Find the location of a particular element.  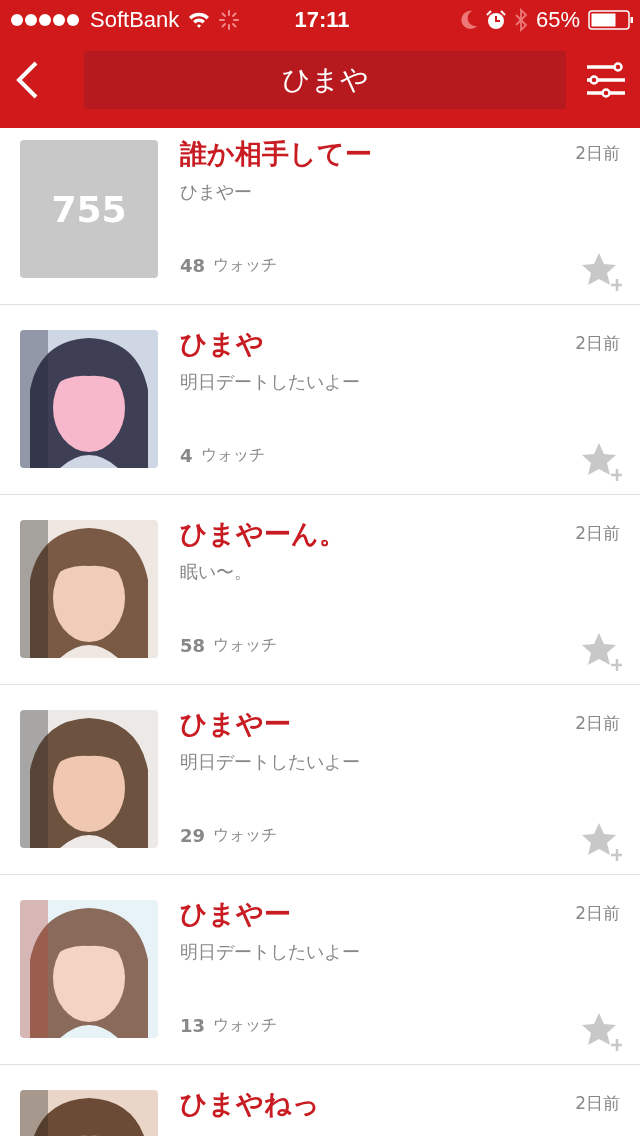

moon-icon is located at coordinates (468, 20).